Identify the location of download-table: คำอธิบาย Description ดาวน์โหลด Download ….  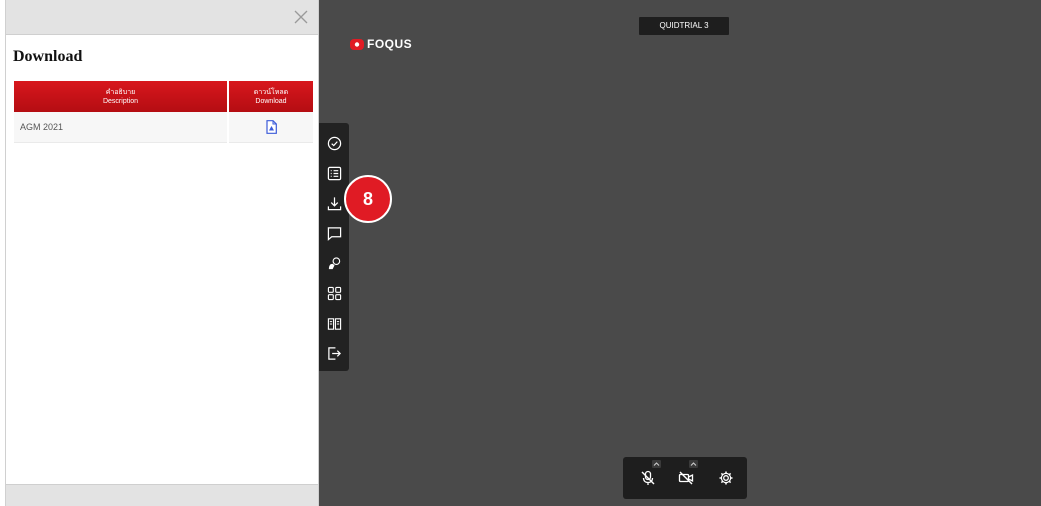
(163, 112).